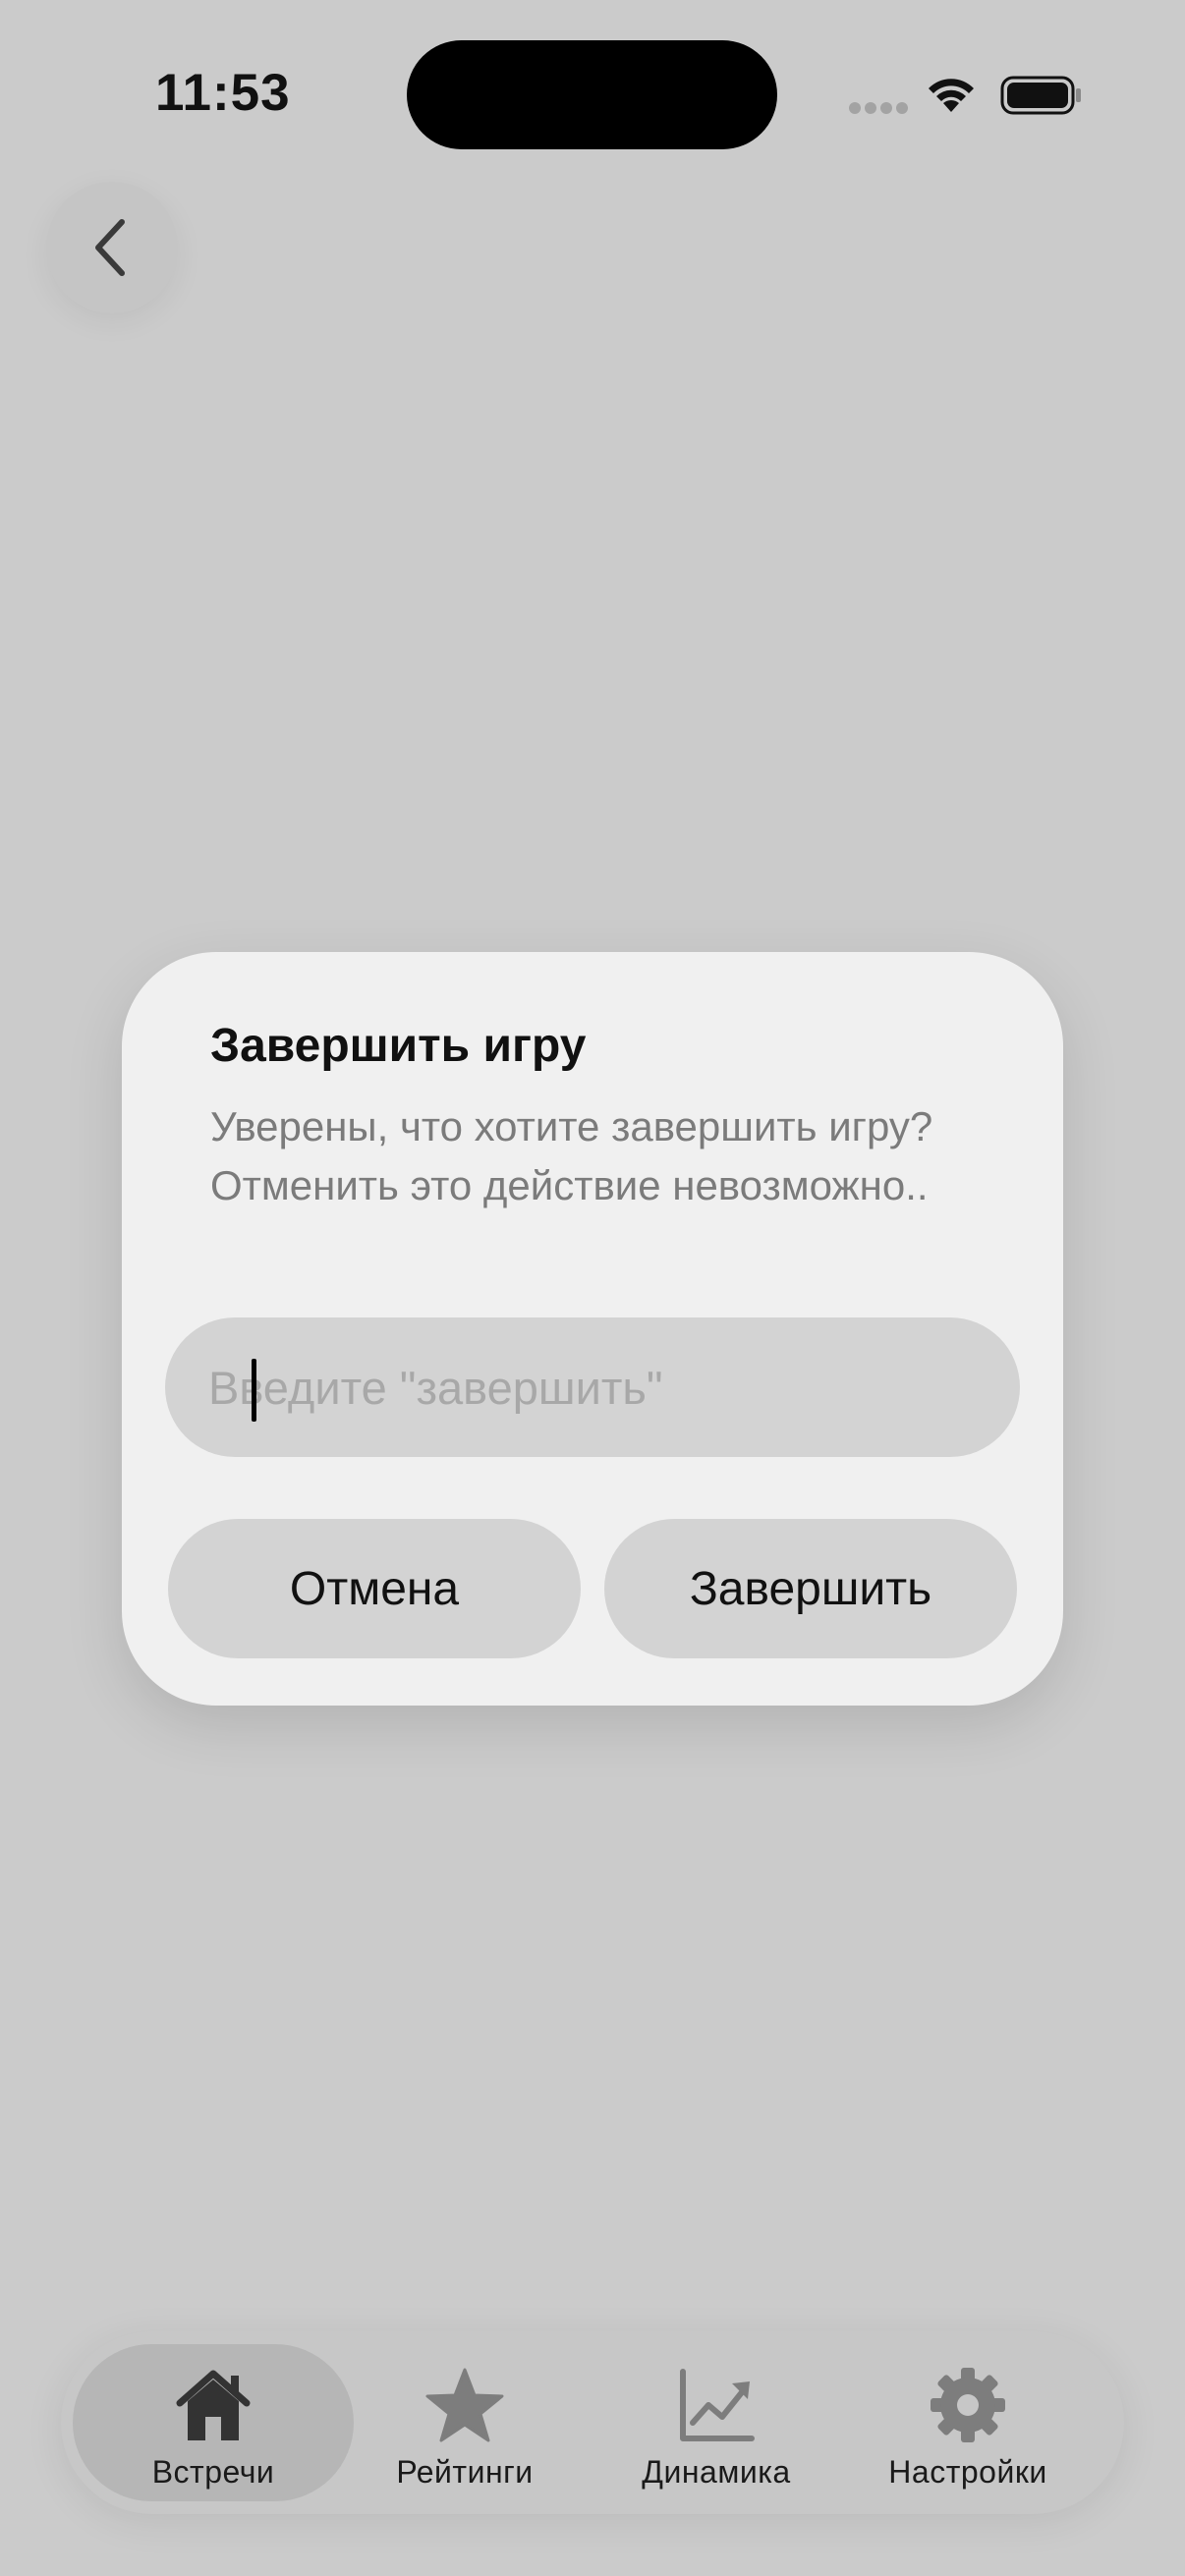  I want to click on tab-settings: Настройки, so click(968, 2422).